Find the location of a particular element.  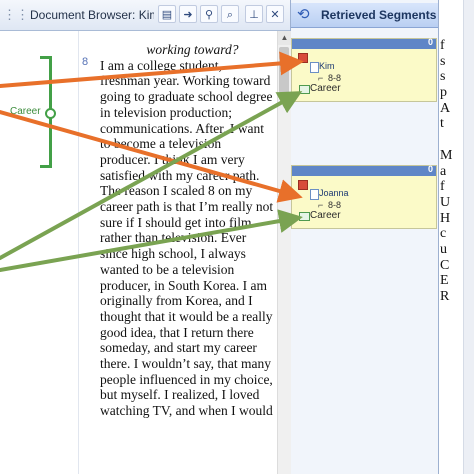

text-line: R is located at coordinates (445, 296).